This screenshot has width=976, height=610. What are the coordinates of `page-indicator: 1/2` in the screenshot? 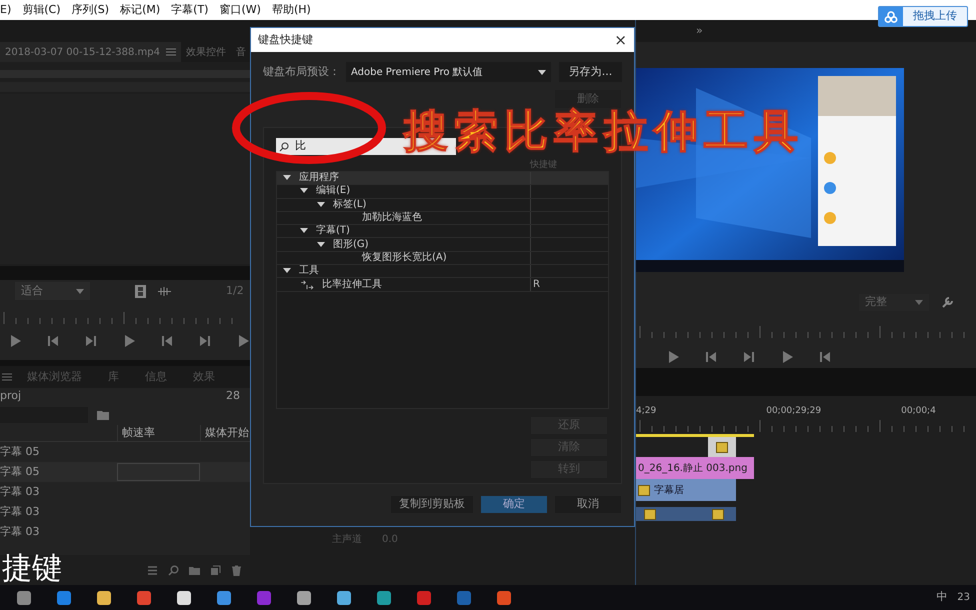 It's located at (235, 290).